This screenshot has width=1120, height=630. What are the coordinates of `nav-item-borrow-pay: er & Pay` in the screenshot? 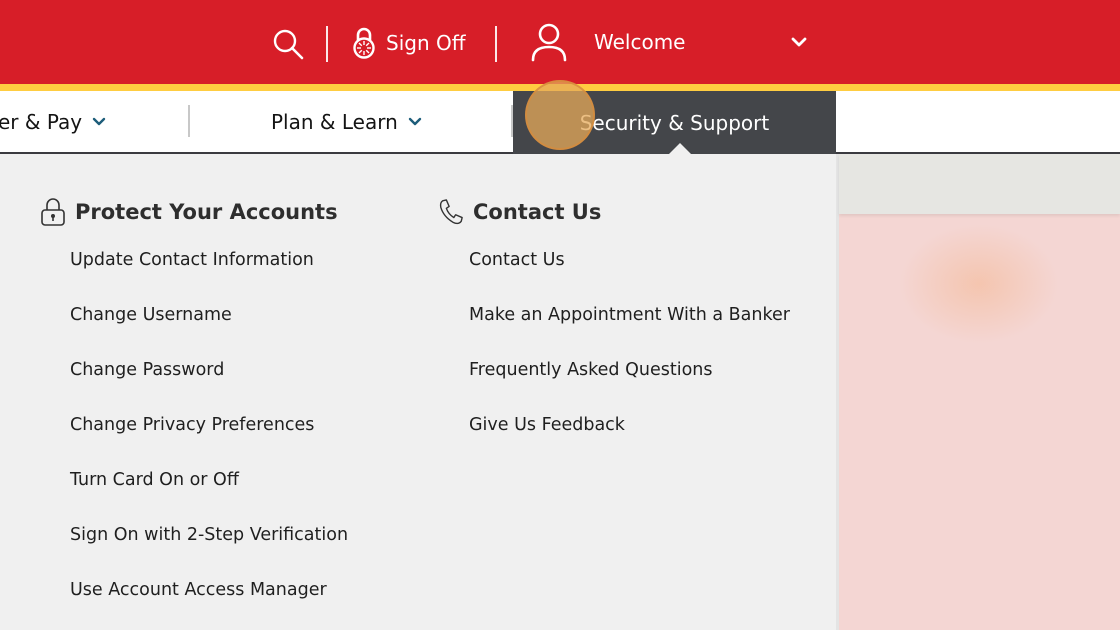 It's located at (53, 121).